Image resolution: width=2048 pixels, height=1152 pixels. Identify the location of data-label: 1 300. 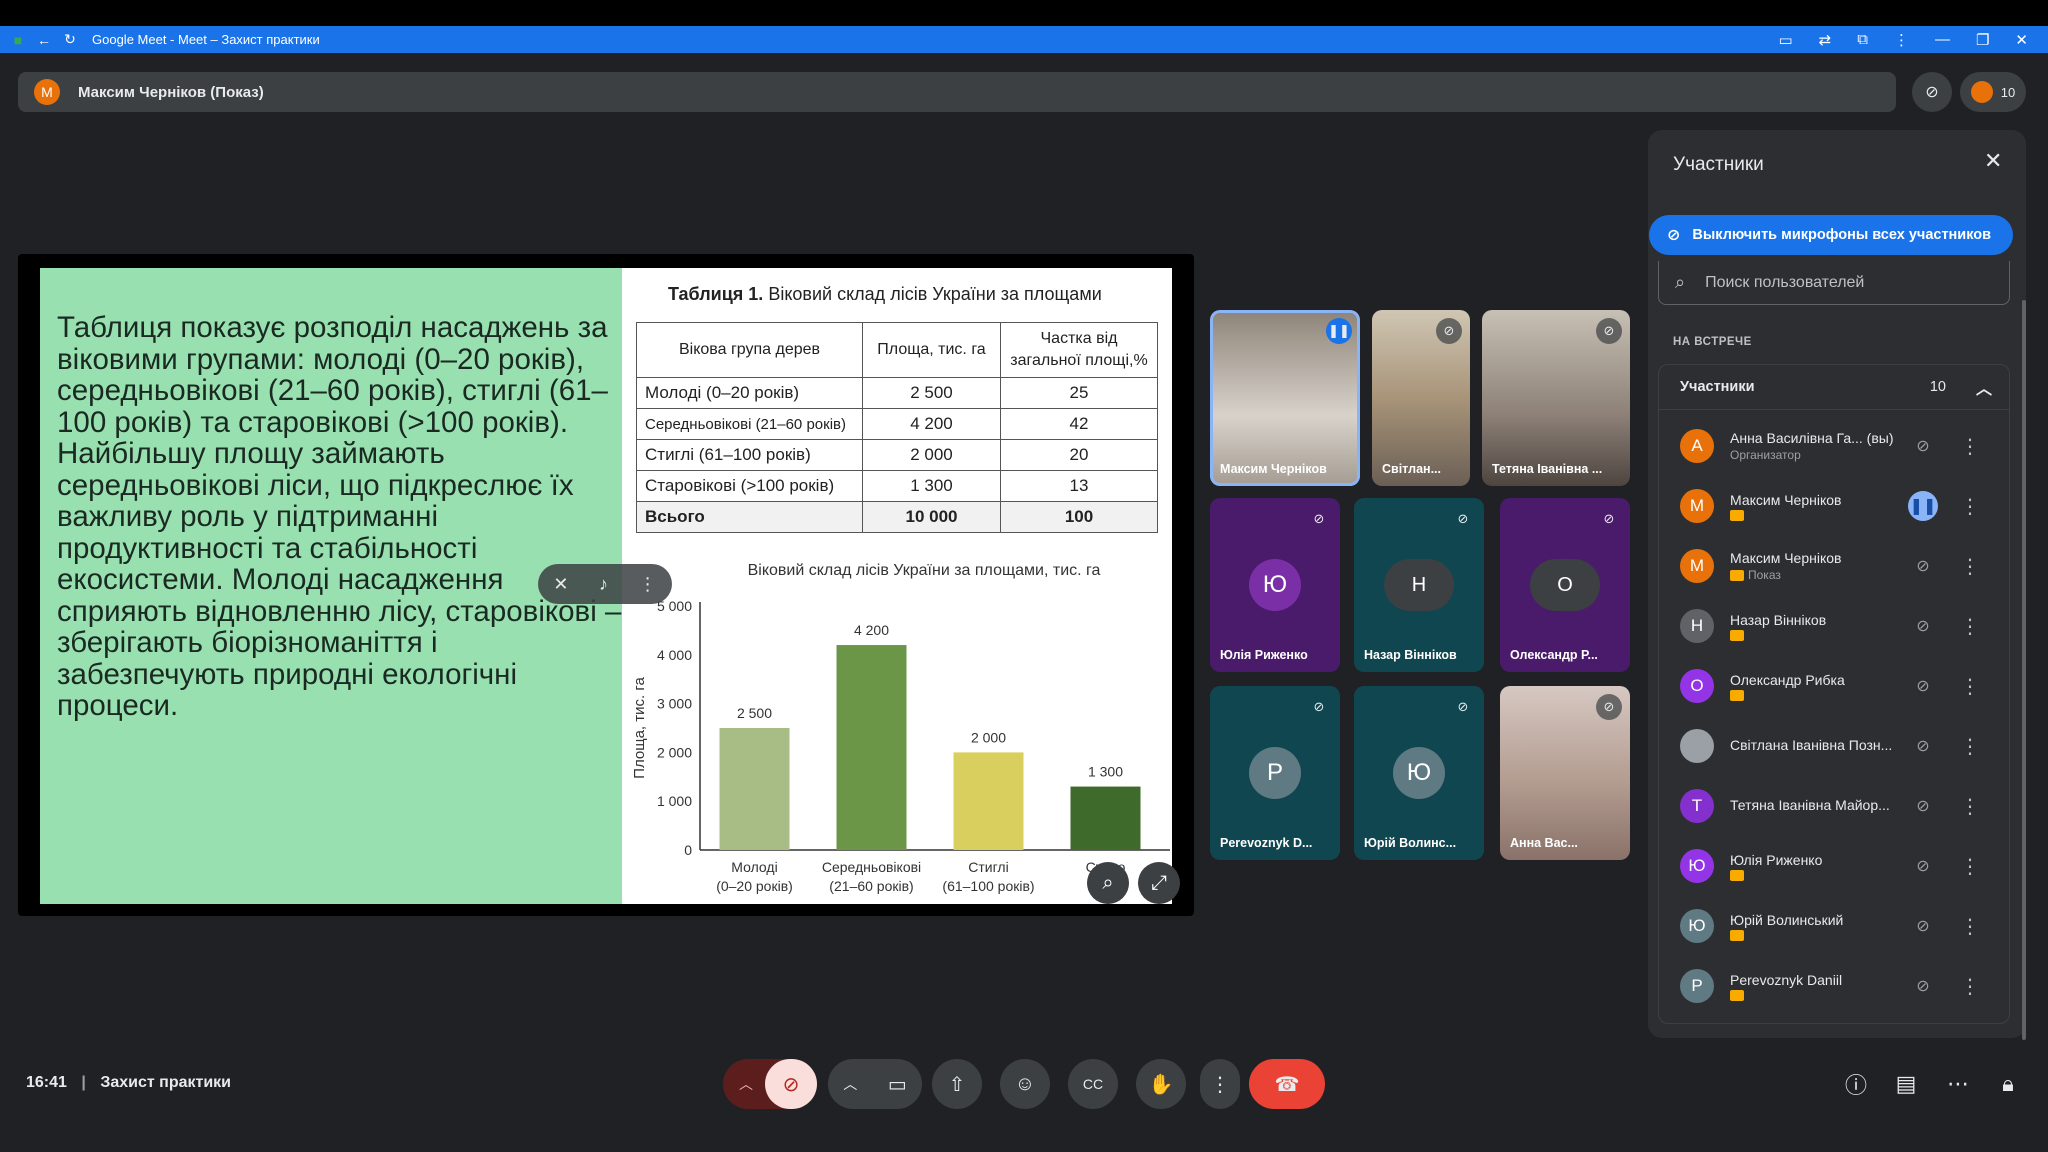
(1105, 772).